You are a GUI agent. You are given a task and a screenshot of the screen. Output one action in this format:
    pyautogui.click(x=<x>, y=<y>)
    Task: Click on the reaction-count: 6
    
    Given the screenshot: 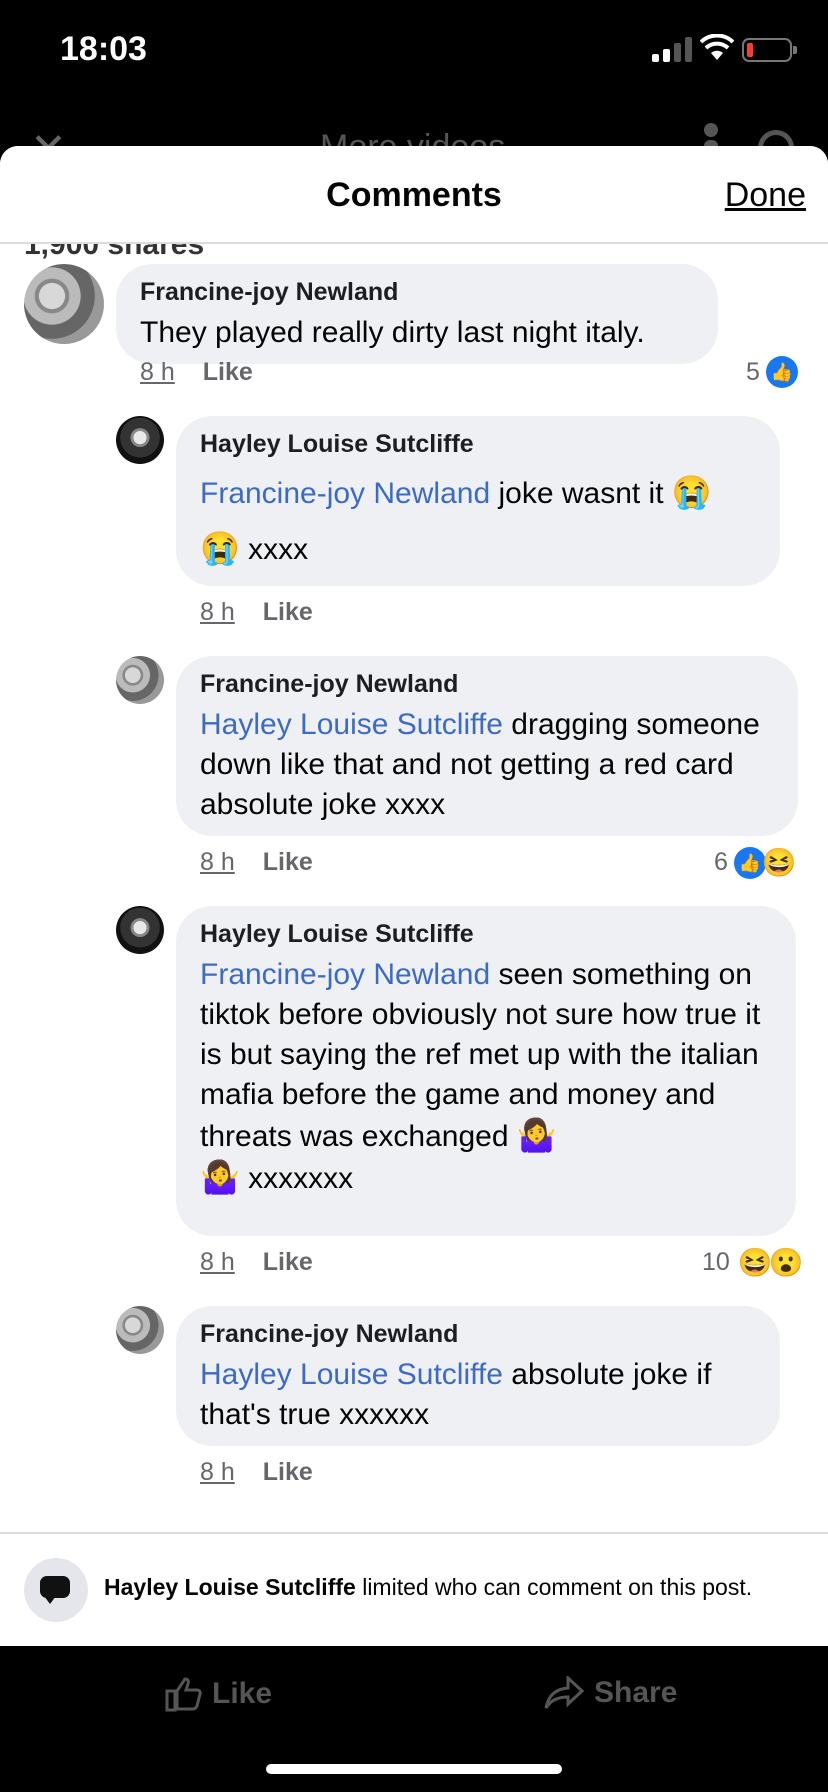 What is the action you would take?
    pyautogui.click(x=721, y=862)
    